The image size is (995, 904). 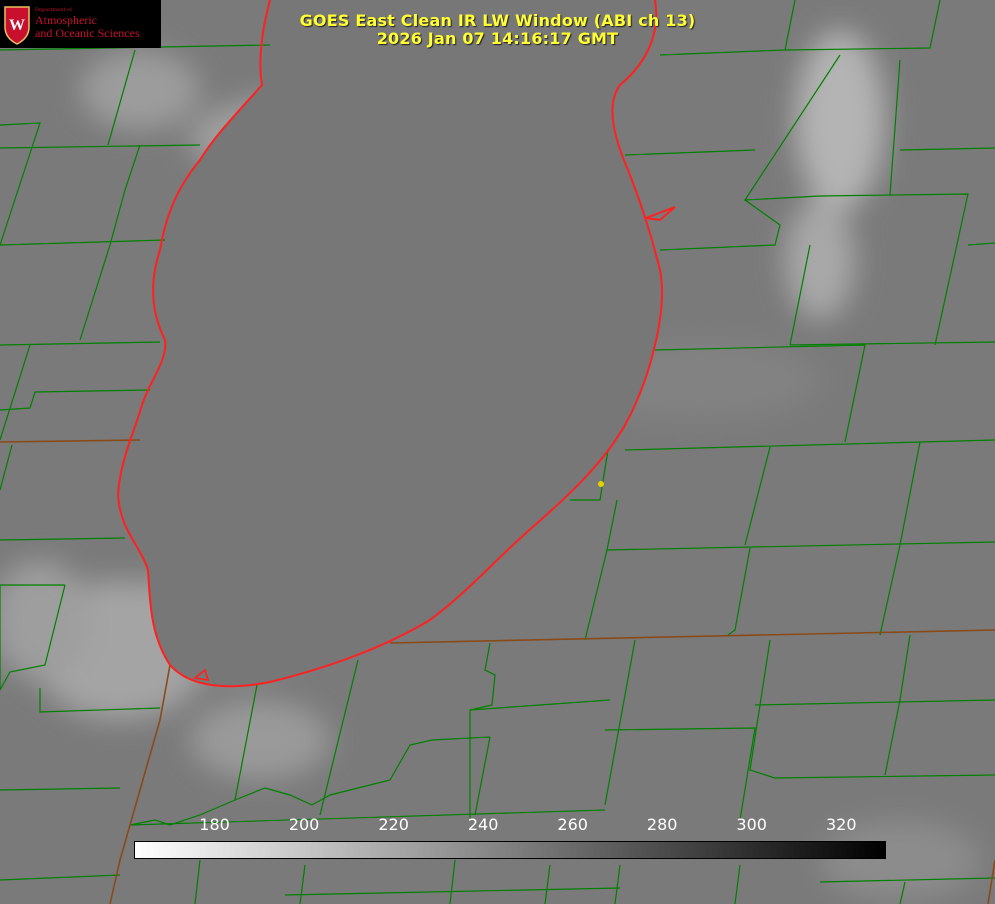 I want to click on location-marker, so click(x=601, y=484).